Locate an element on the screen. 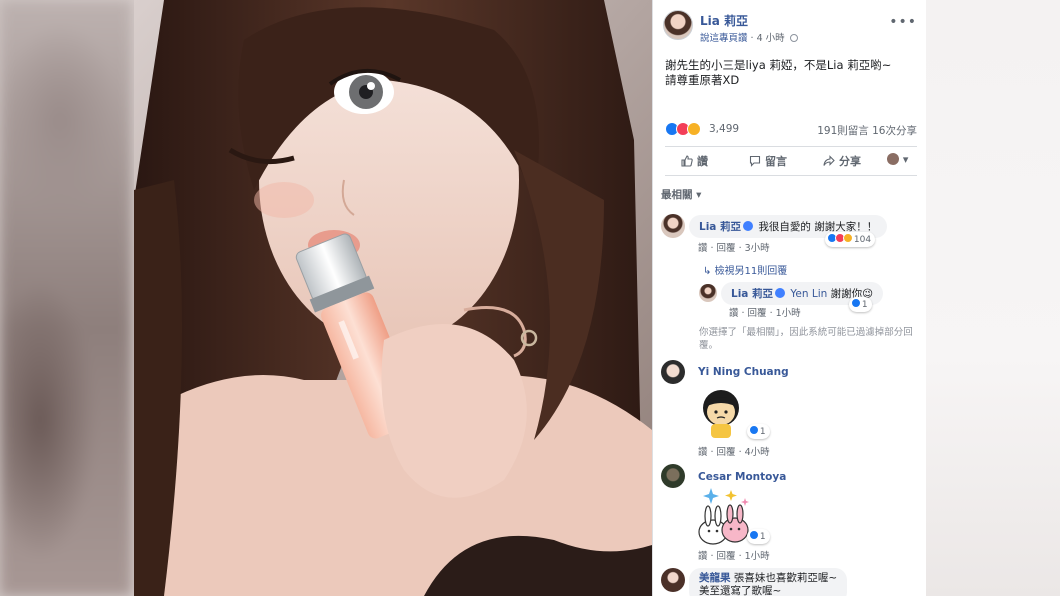 This screenshot has width=1060, height=596. view-more-label: 檢視另11則回覆 is located at coordinates (751, 271).